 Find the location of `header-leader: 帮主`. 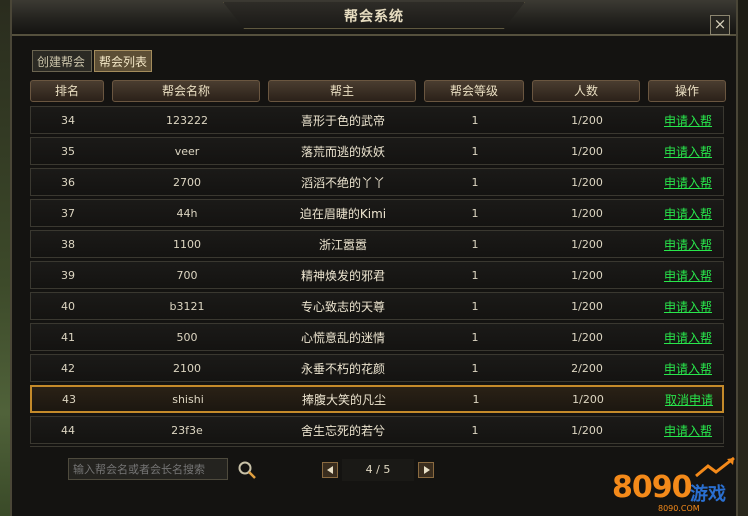

header-leader: 帮主 is located at coordinates (342, 91).